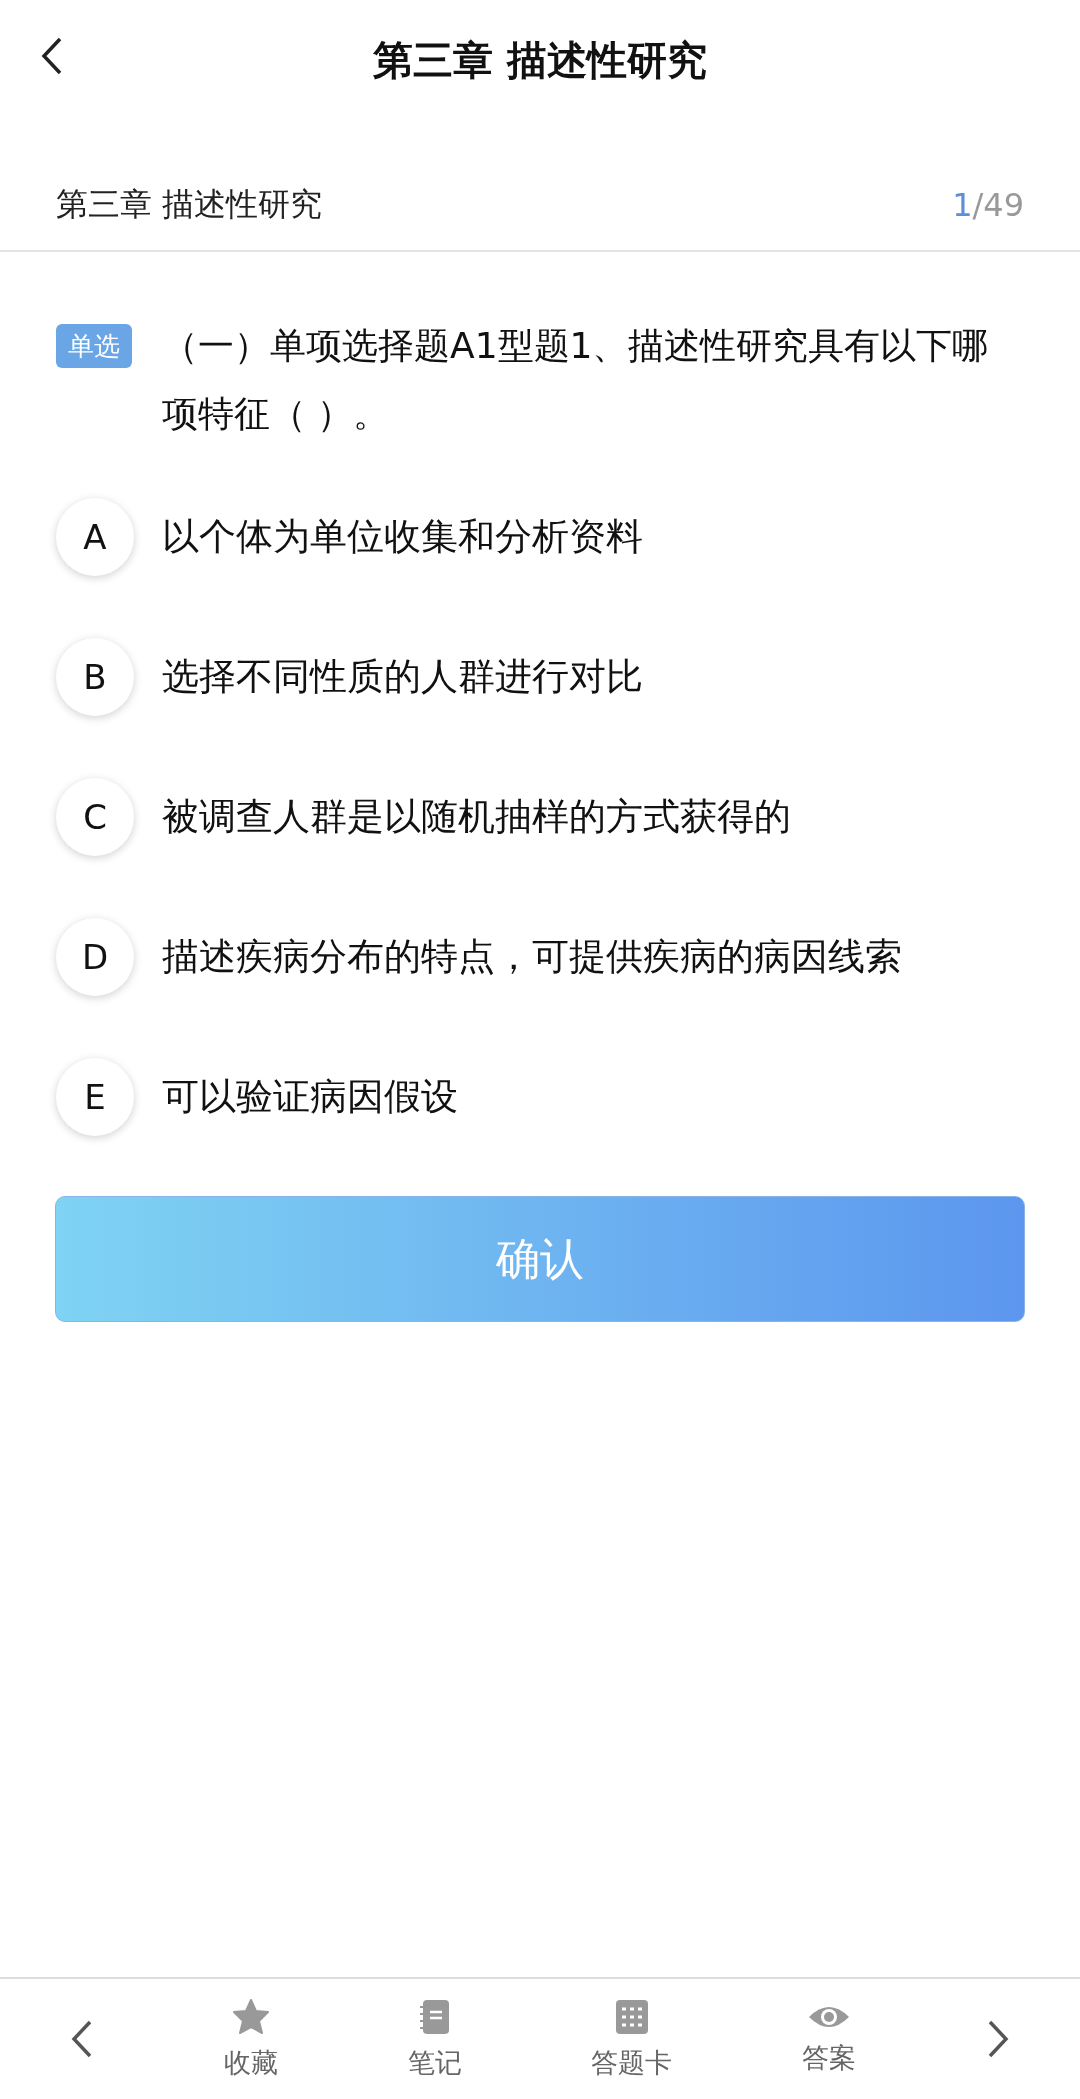 The width and height of the screenshot is (1080, 2099). Describe the element at coordinates (95, 1097) in the screenshot. I see `option-radio: E` at that location.